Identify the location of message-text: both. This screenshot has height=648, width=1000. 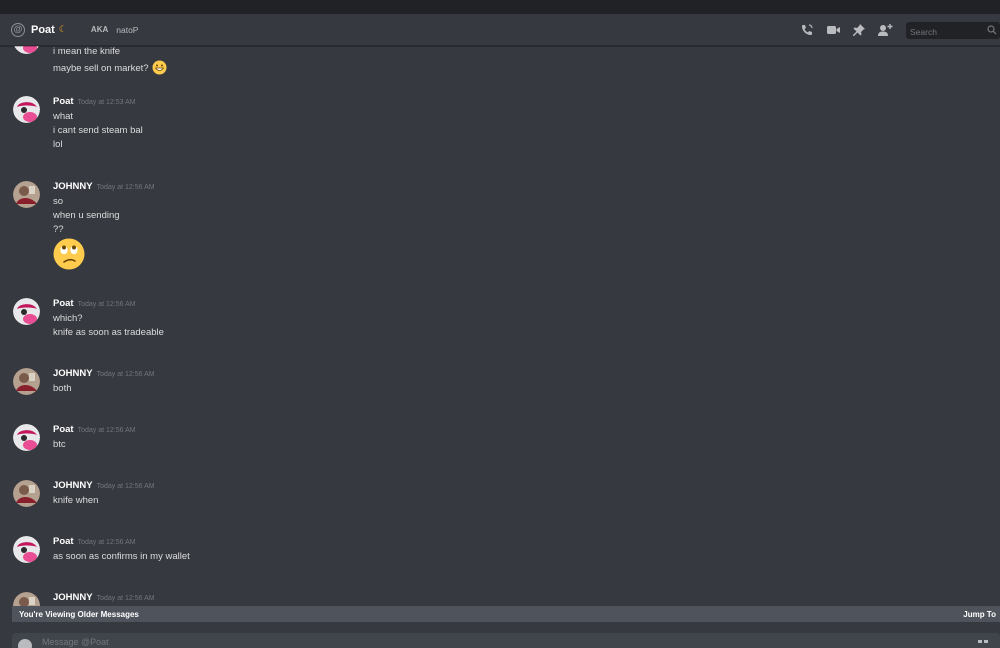
(62, 388).